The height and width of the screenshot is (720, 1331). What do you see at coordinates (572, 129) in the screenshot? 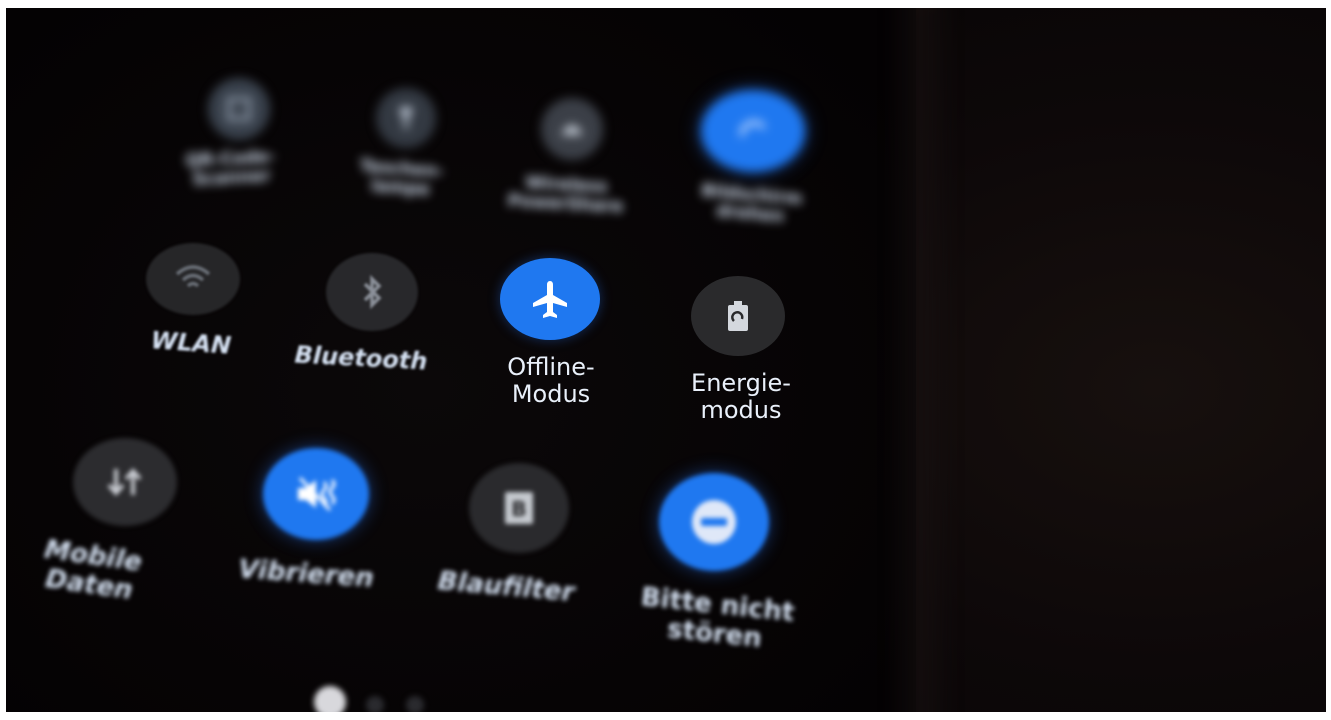
I see `powershare-icon` at bounding box center [572, 129].